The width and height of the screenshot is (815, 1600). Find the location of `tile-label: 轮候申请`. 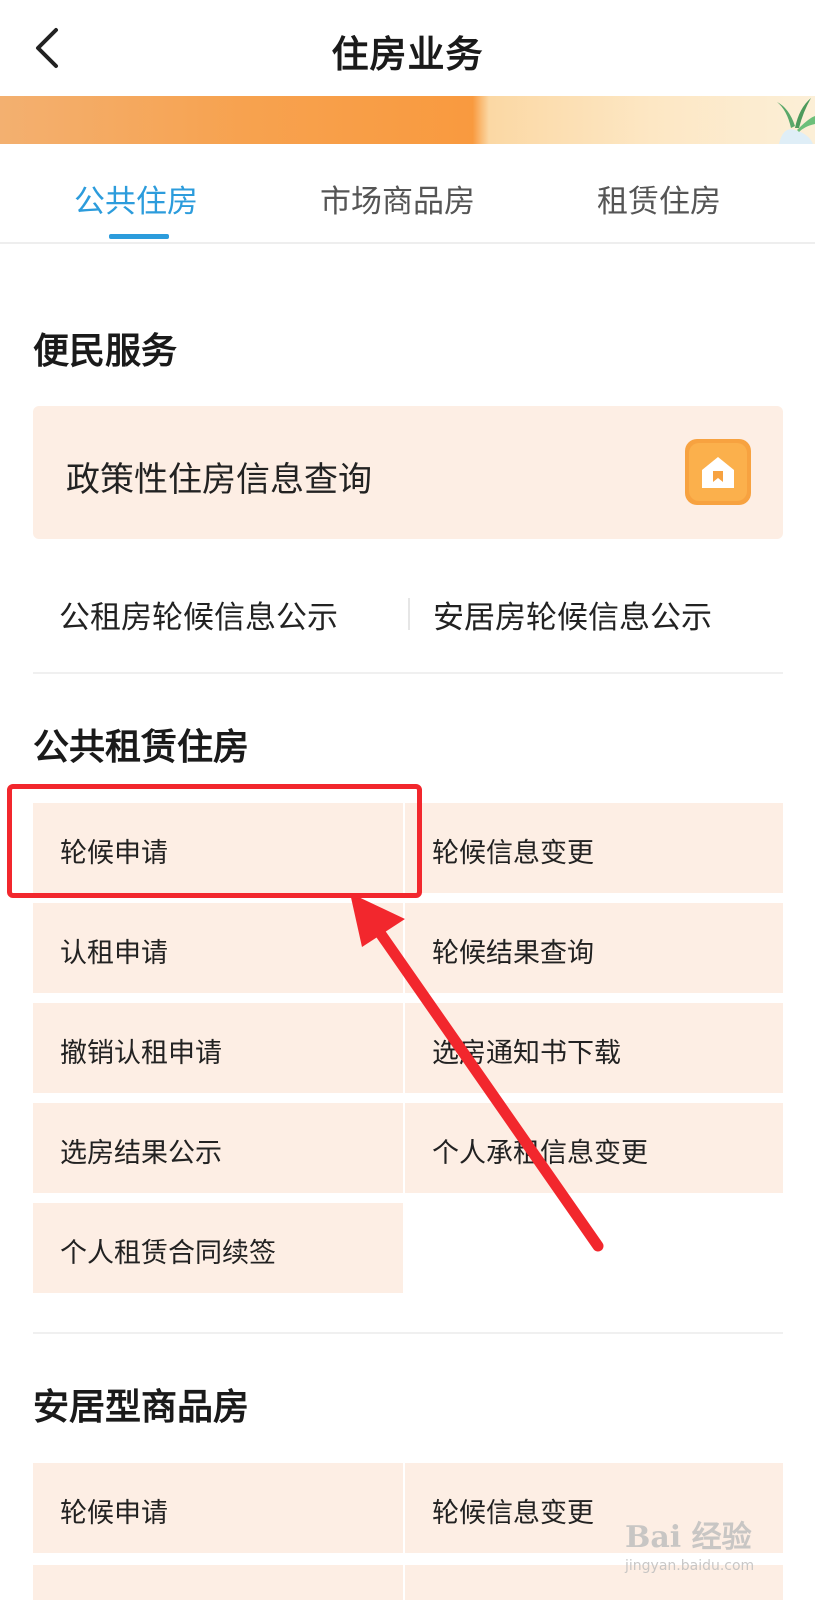

tile-label: 轮候申请 is located at coordinates (114, 1513).